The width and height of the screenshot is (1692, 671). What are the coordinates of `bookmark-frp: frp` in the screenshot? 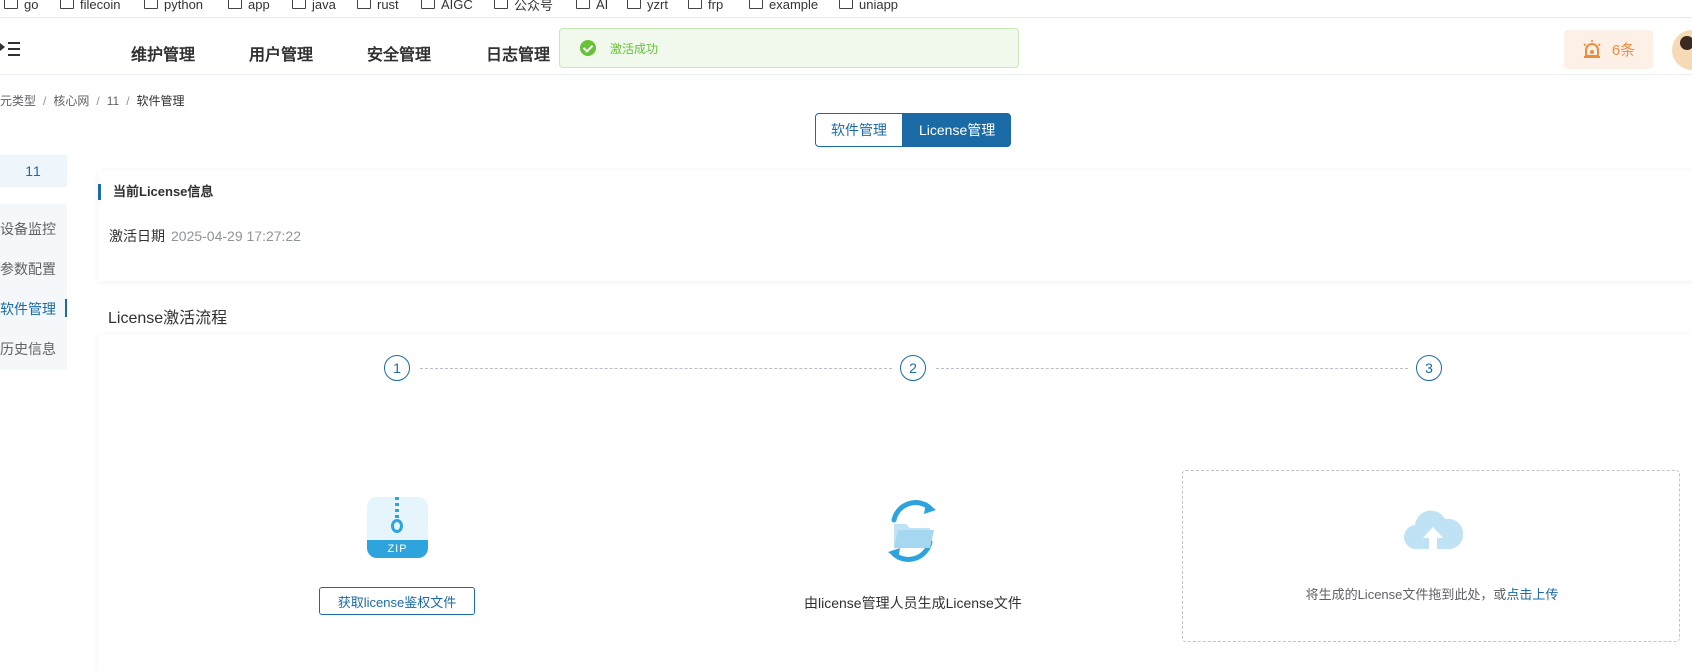 It's located at (705, 7).